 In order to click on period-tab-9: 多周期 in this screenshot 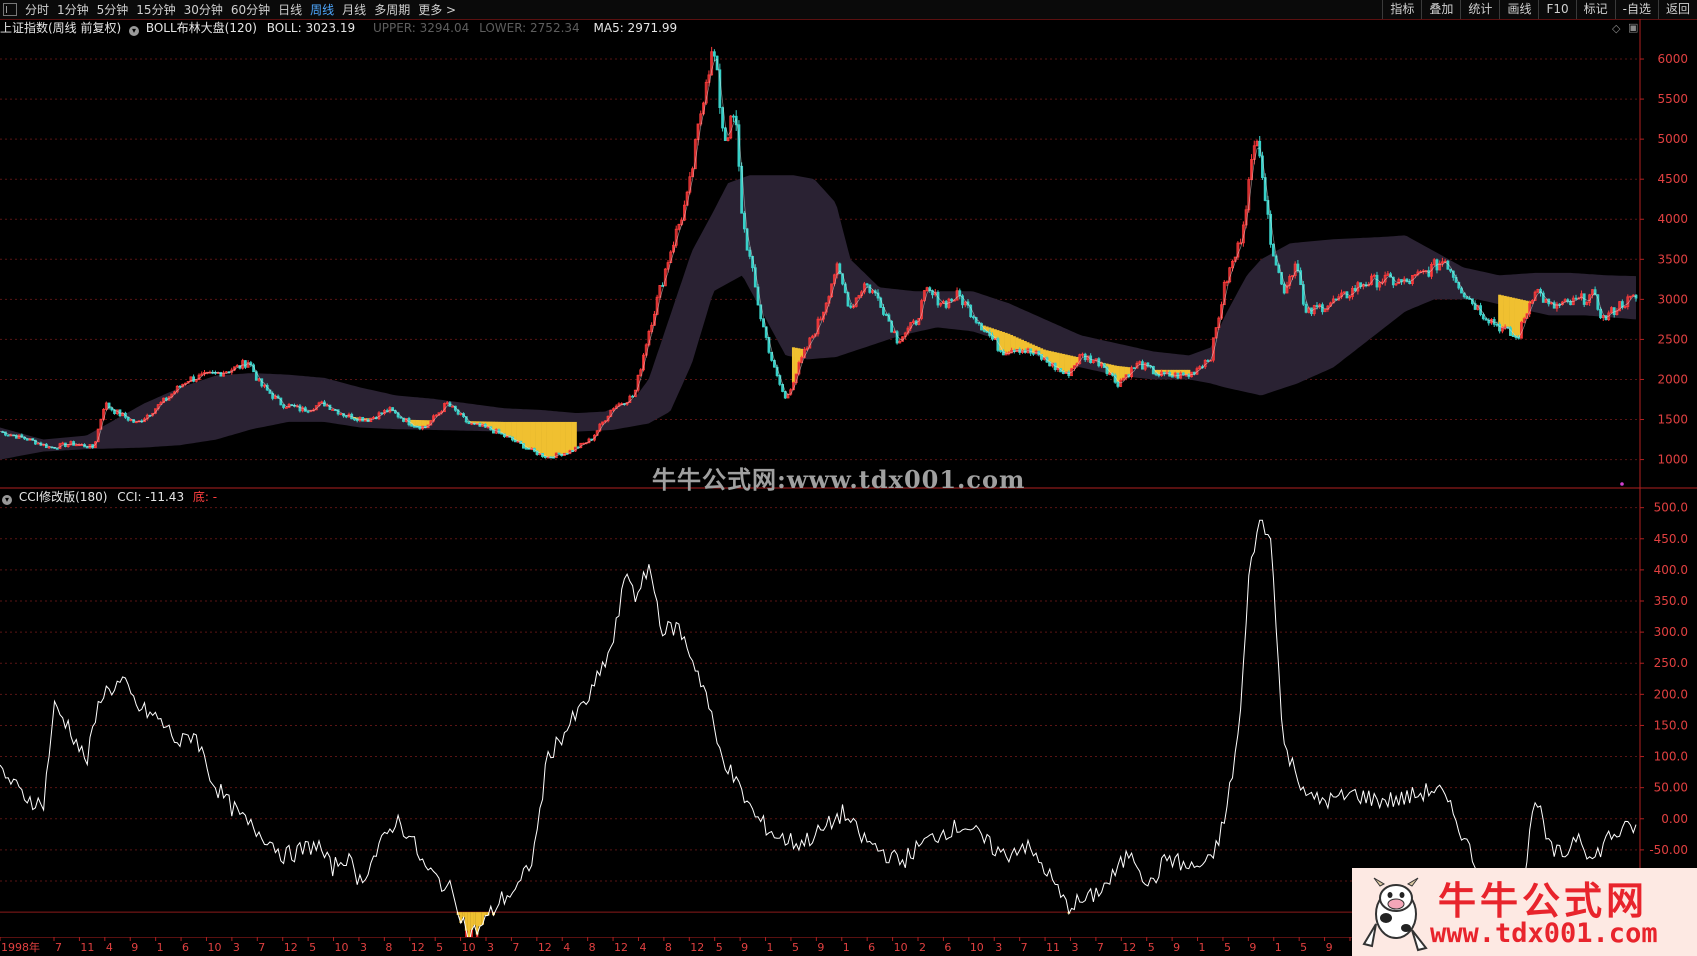, I will do `click(392, 9)`.